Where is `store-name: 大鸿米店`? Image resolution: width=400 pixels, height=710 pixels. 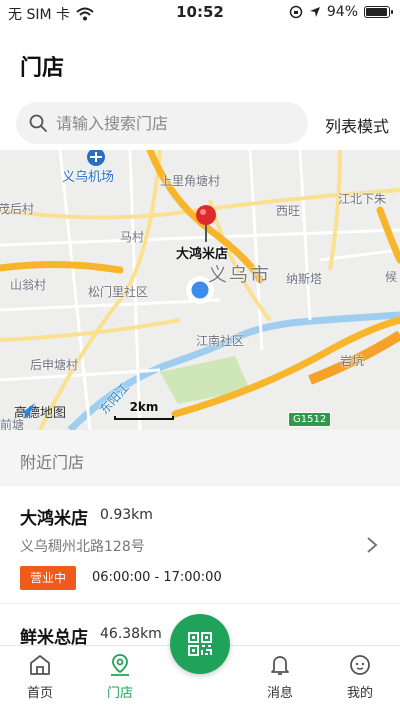
store-name: 大鸿米店 is located at coordinates (54, 519).